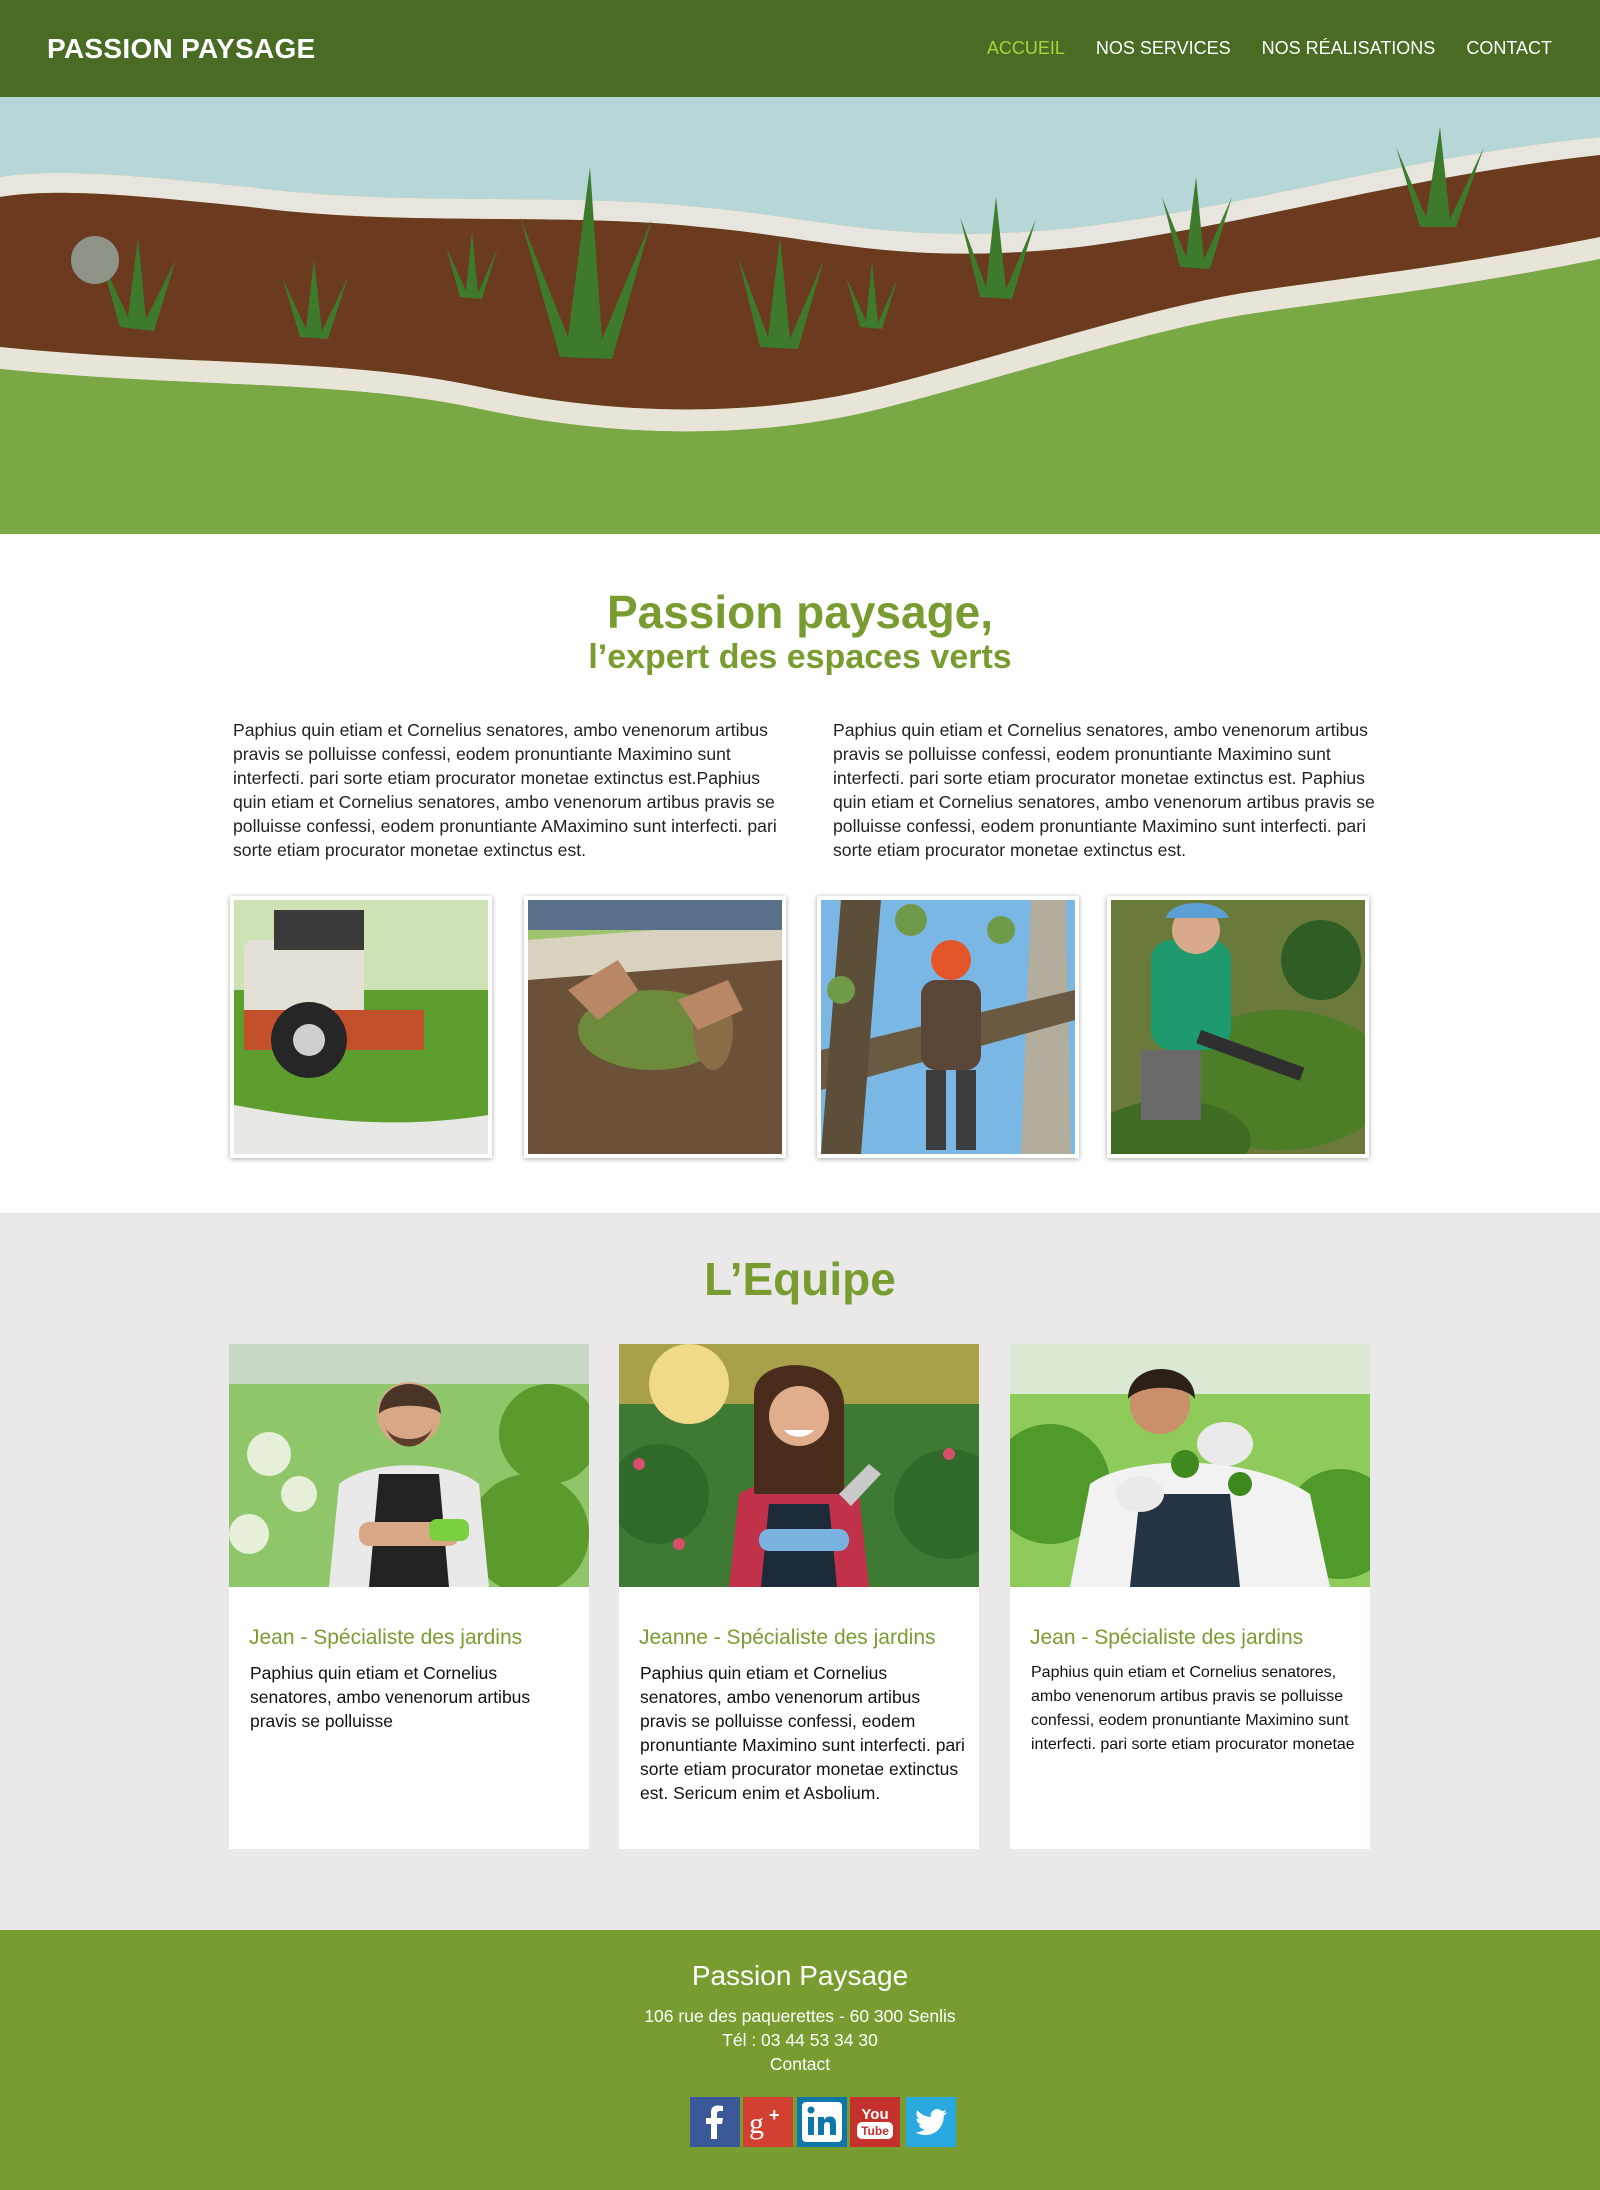 This screenshot has height=2190, width=1600. I want to click on linkedin-icon, so click(822, 2122).